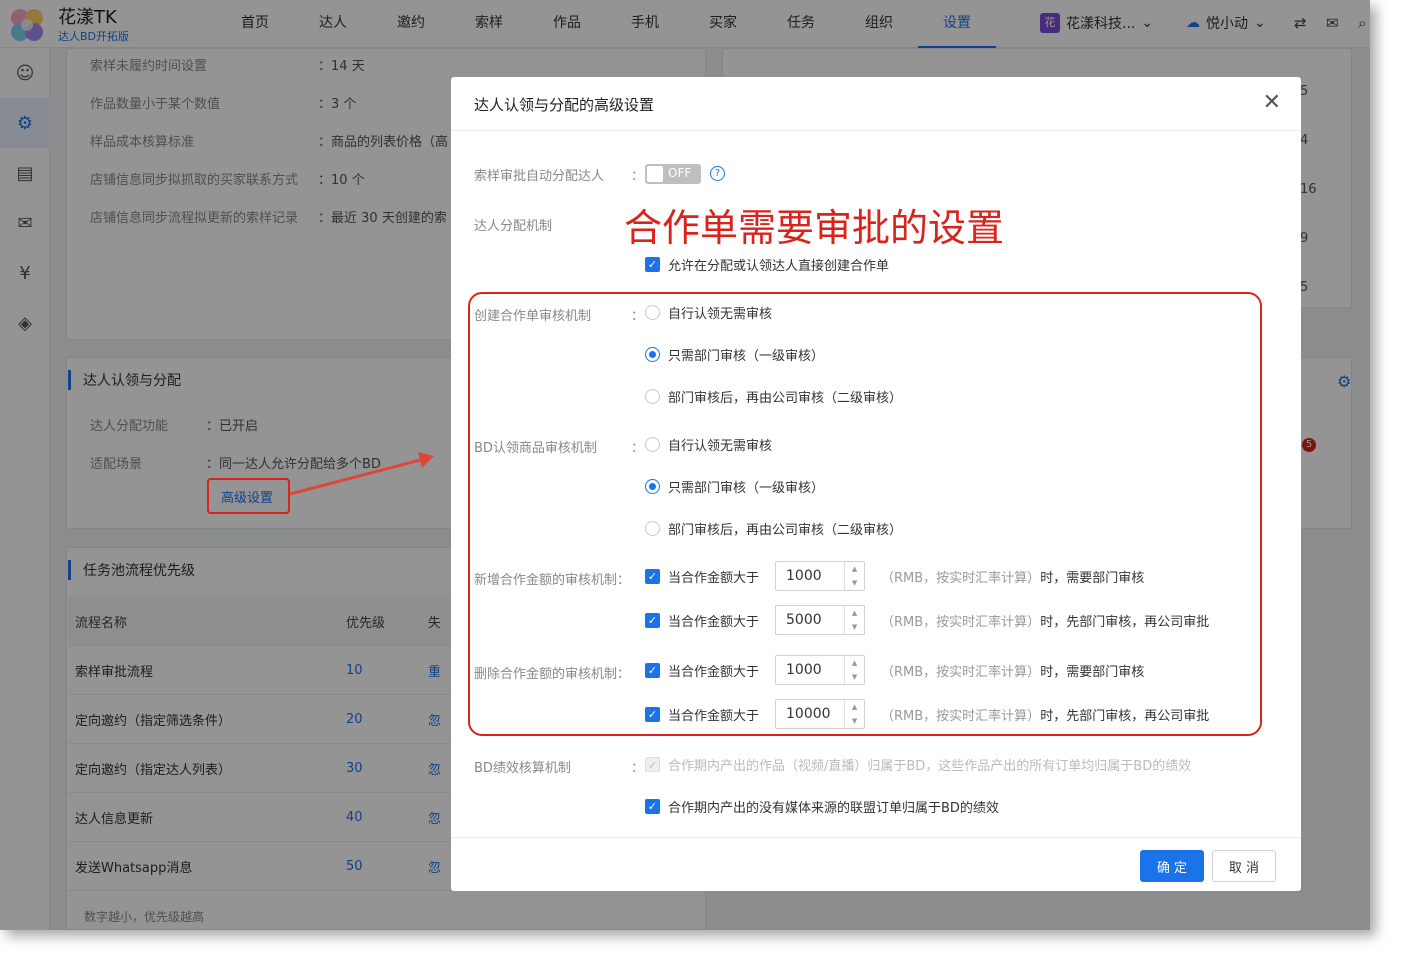 The height and width of the screenshot is (968, 1404). Describe the element at coordinates (1244, 866) in the screenshot. I see `cancel-button: 取 消` at that location.